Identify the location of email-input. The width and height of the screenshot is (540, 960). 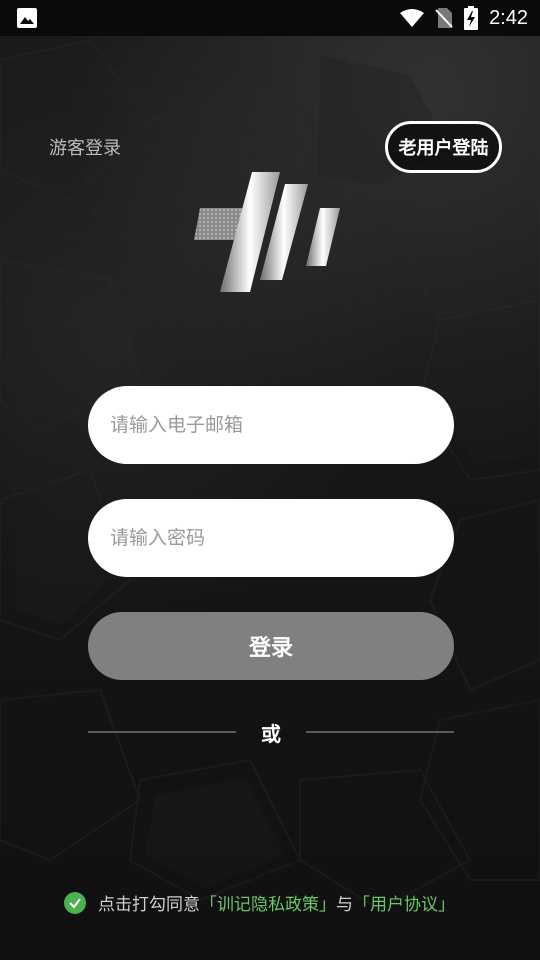
(260, 425).